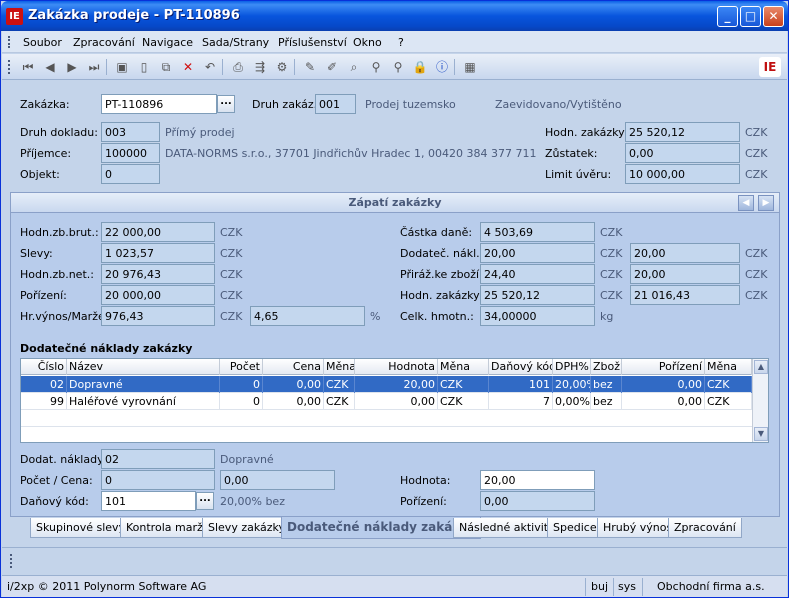 This screenshot has width=789, height=598. Describe the element at coordinates (394, 560) in the screenshot. I see `secondary-toolbar` at that location.